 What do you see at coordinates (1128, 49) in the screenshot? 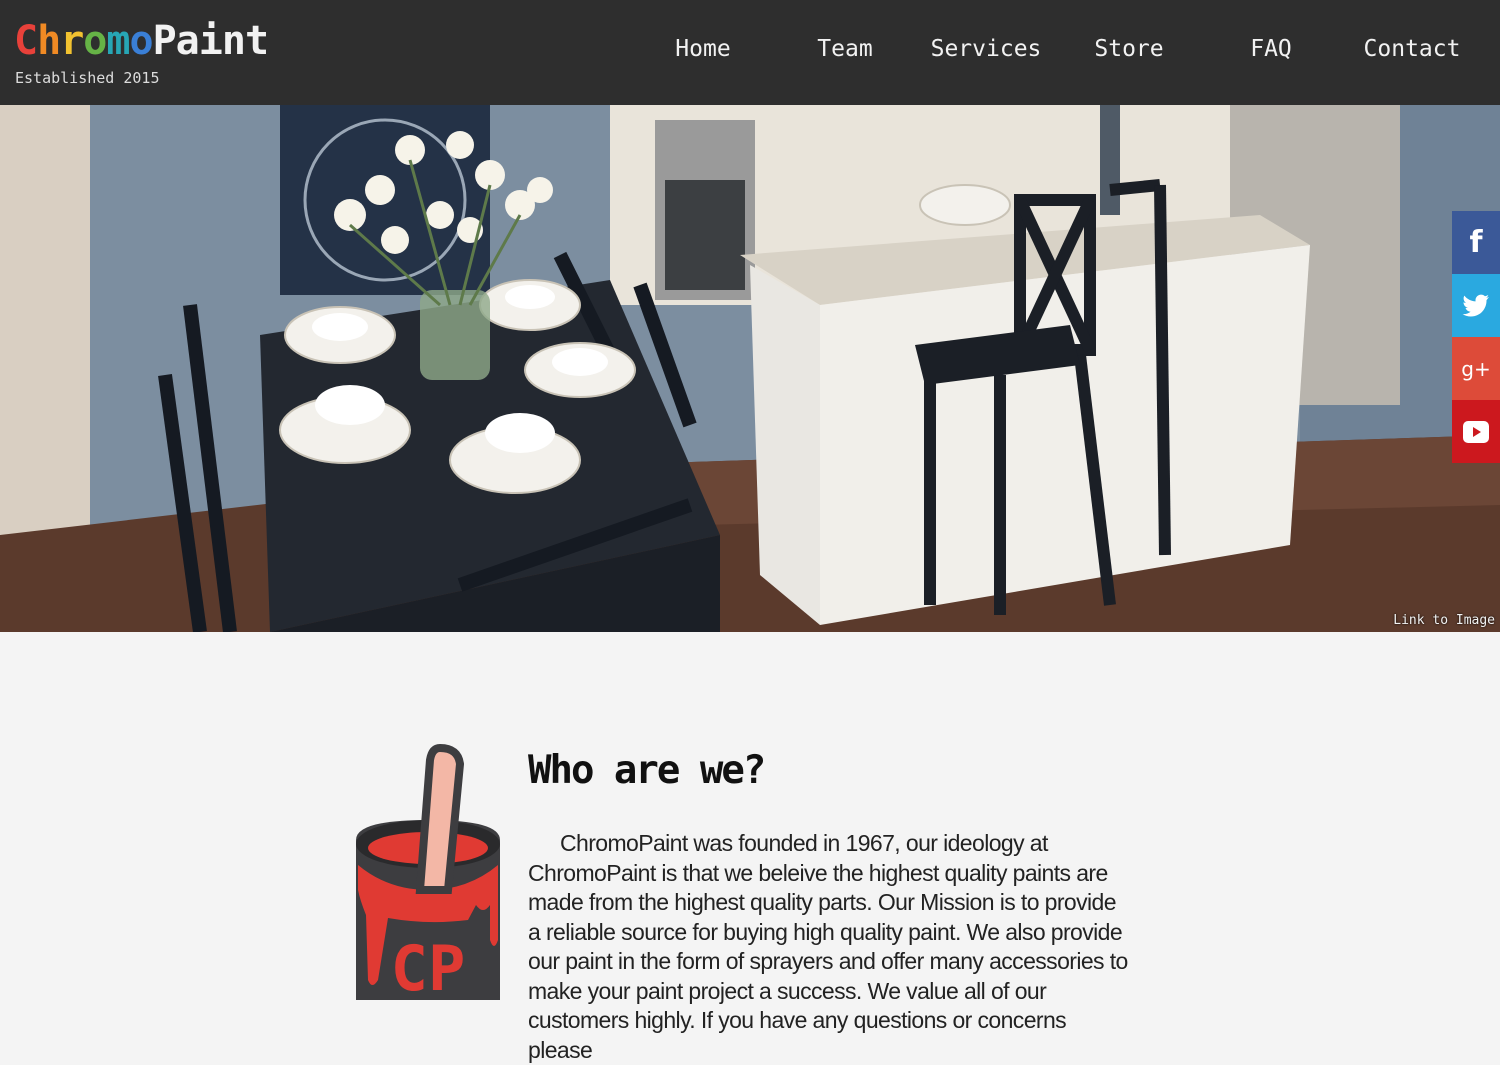
I see `nav-store: Store` at bounding box center [1128, 49].